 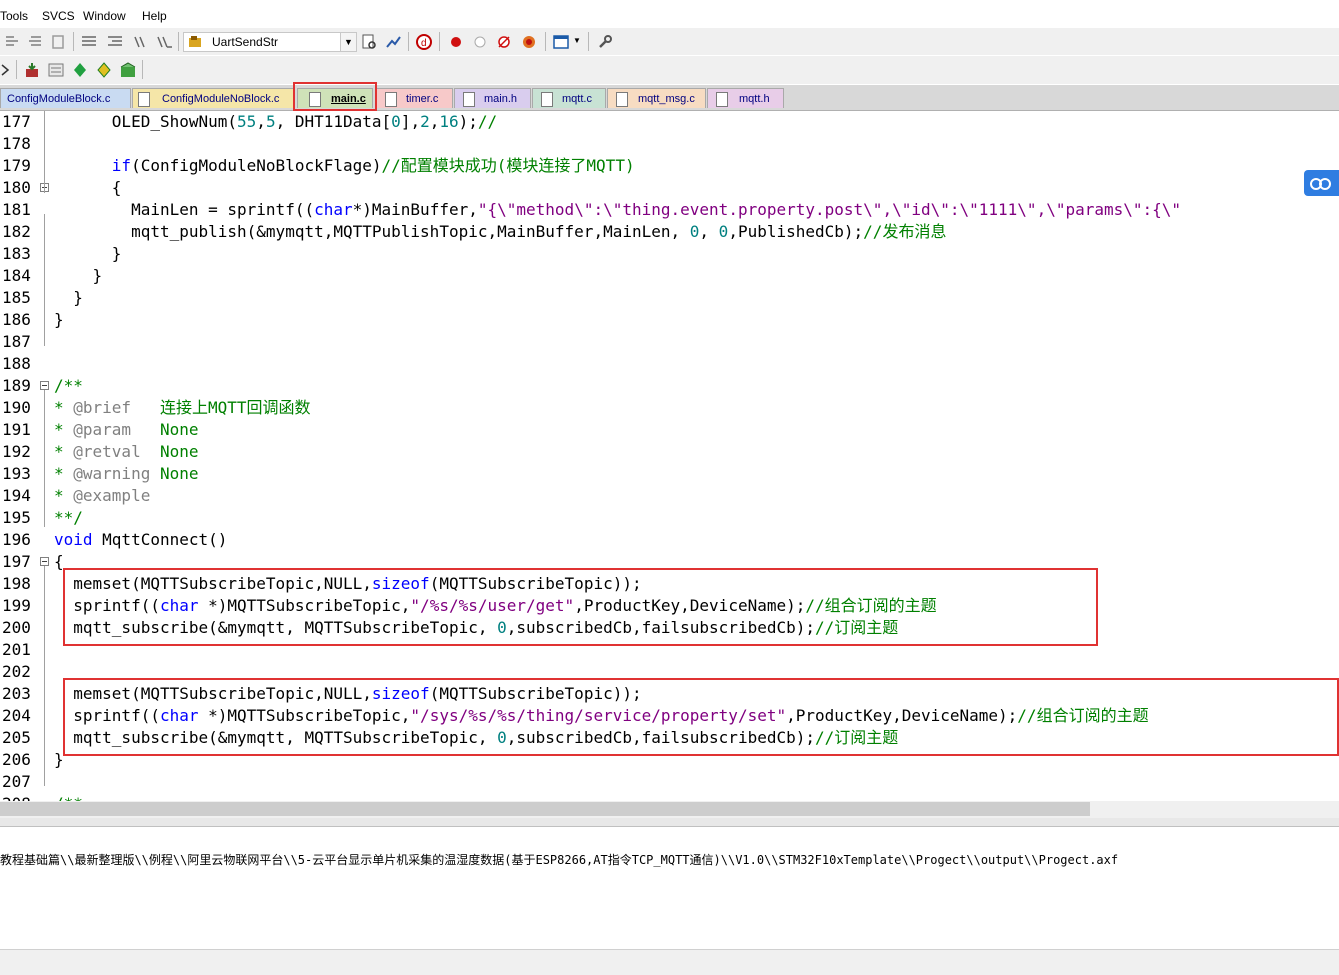 What do you see at coordinates (410, 121) in the screenshot?
I see `code-token: ],` at bounding box center [410, 121].